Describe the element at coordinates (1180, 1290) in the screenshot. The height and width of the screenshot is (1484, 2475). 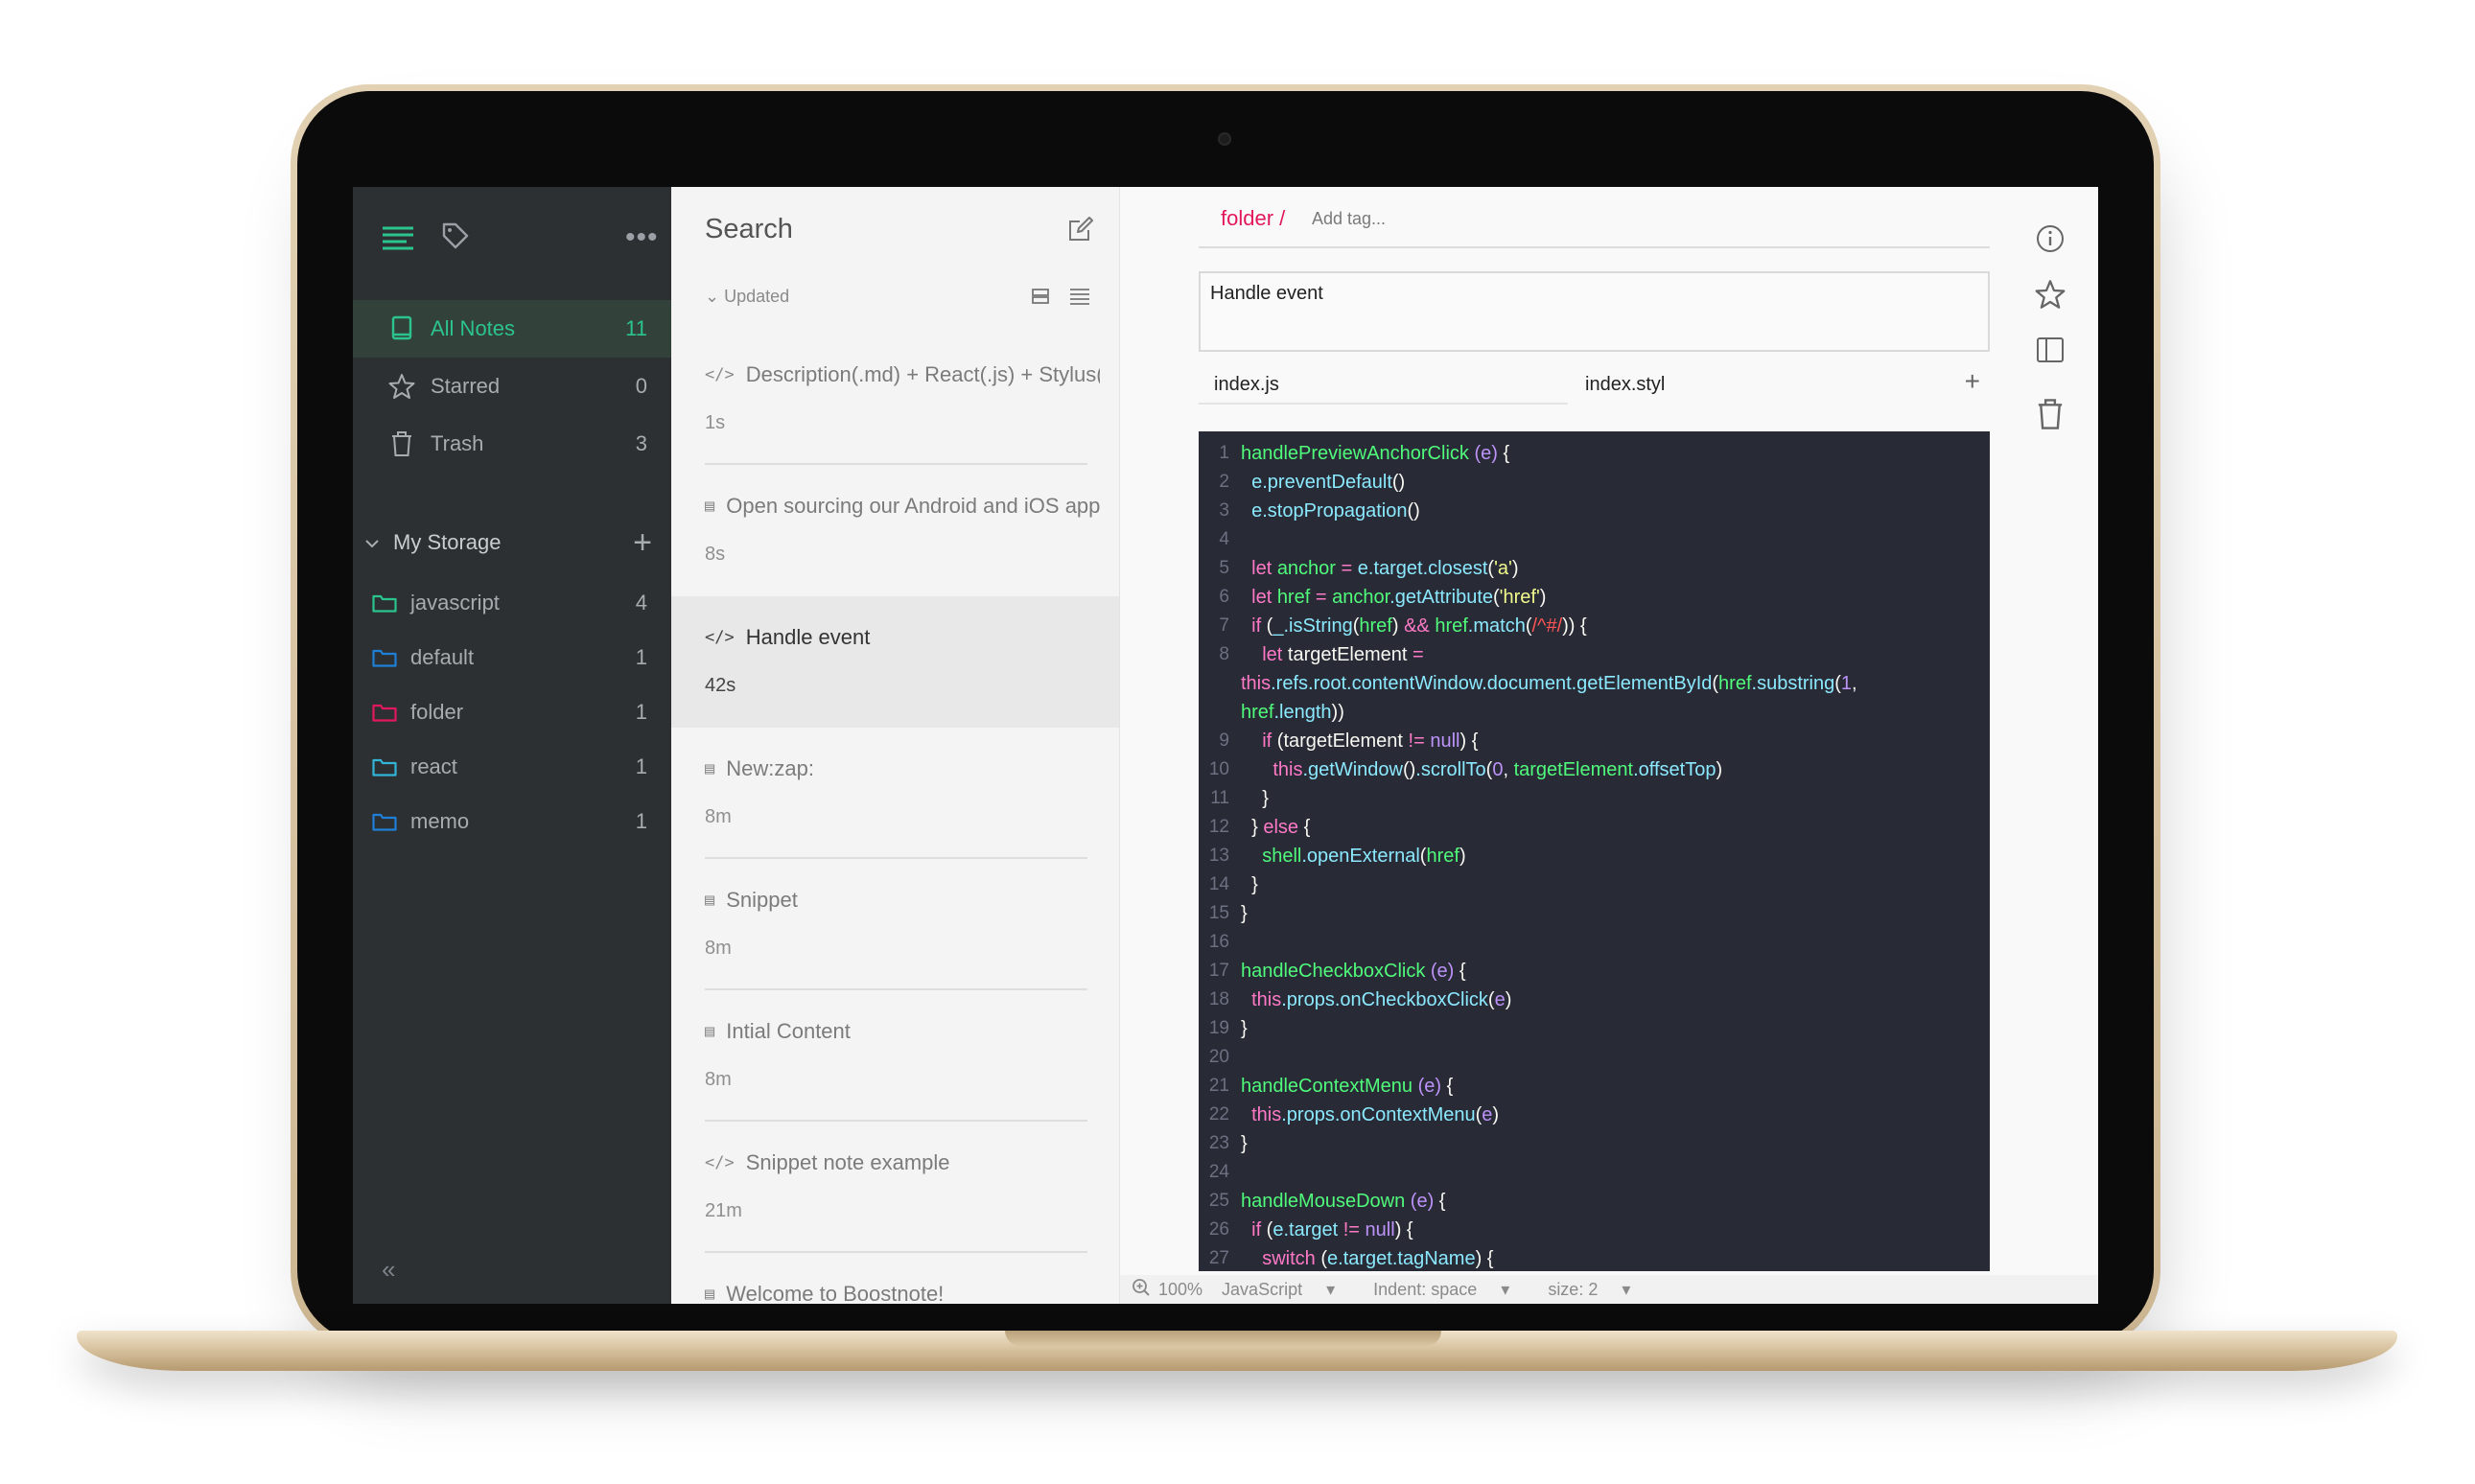
I see `zoom-level: 100%` at that location.